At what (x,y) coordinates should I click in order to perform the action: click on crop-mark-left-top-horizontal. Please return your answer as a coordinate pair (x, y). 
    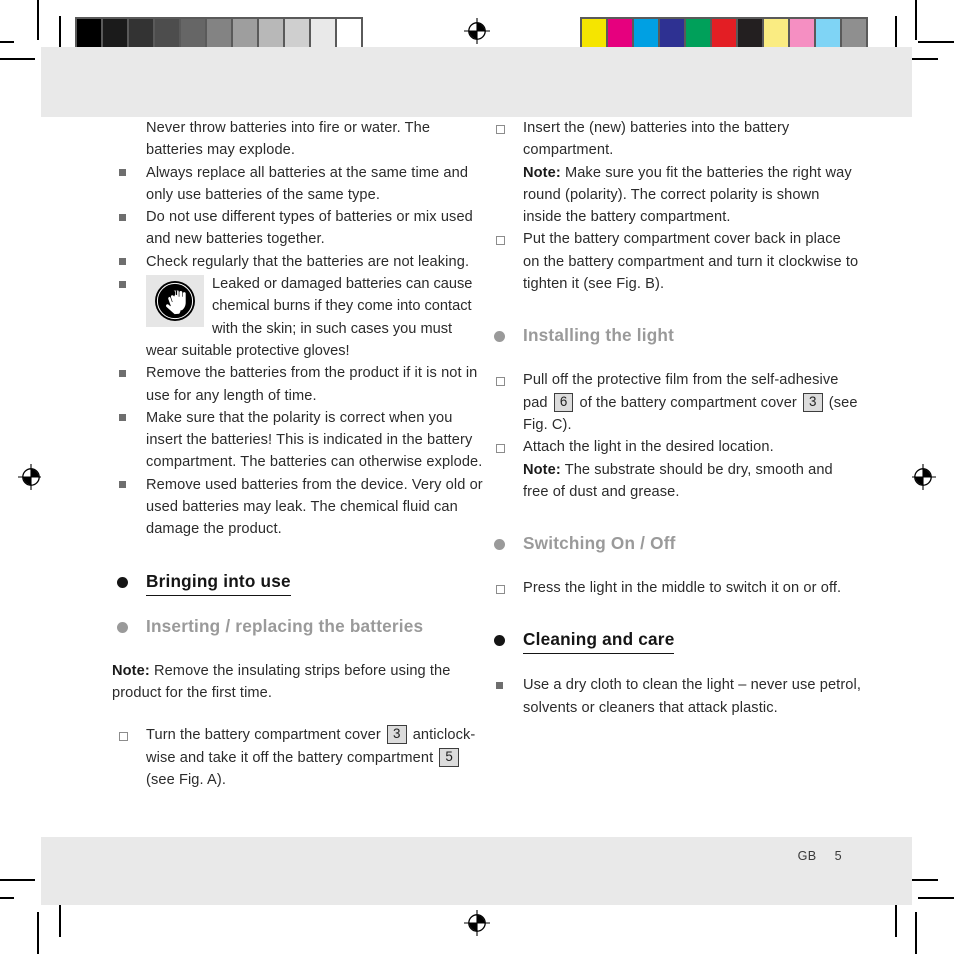
    Looking at the image, I should click on (7, 42).